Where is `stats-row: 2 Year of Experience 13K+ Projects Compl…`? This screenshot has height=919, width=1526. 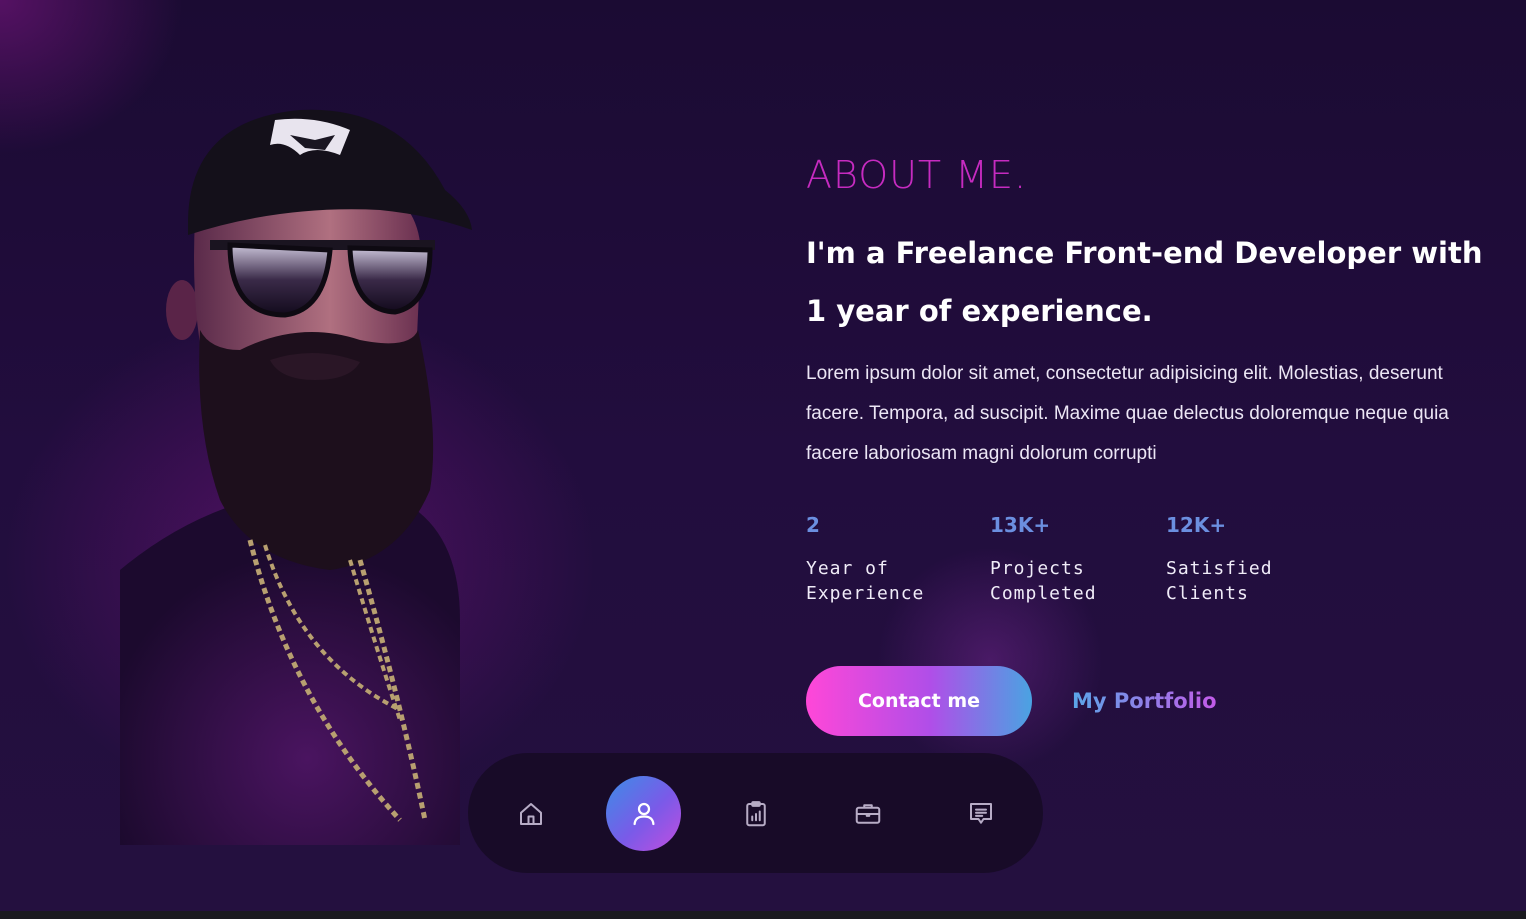 stats-row: 2 Year of Experience 13K+ Projects Compl… is located at coordinates (1151, 559).